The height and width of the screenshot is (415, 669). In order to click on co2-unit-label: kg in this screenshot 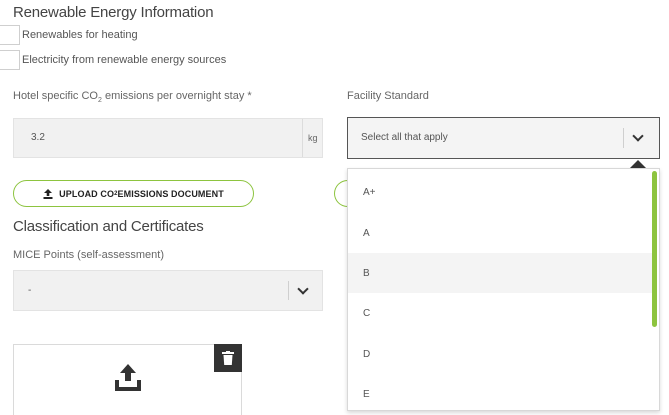, I will do `click(313, 138)`.